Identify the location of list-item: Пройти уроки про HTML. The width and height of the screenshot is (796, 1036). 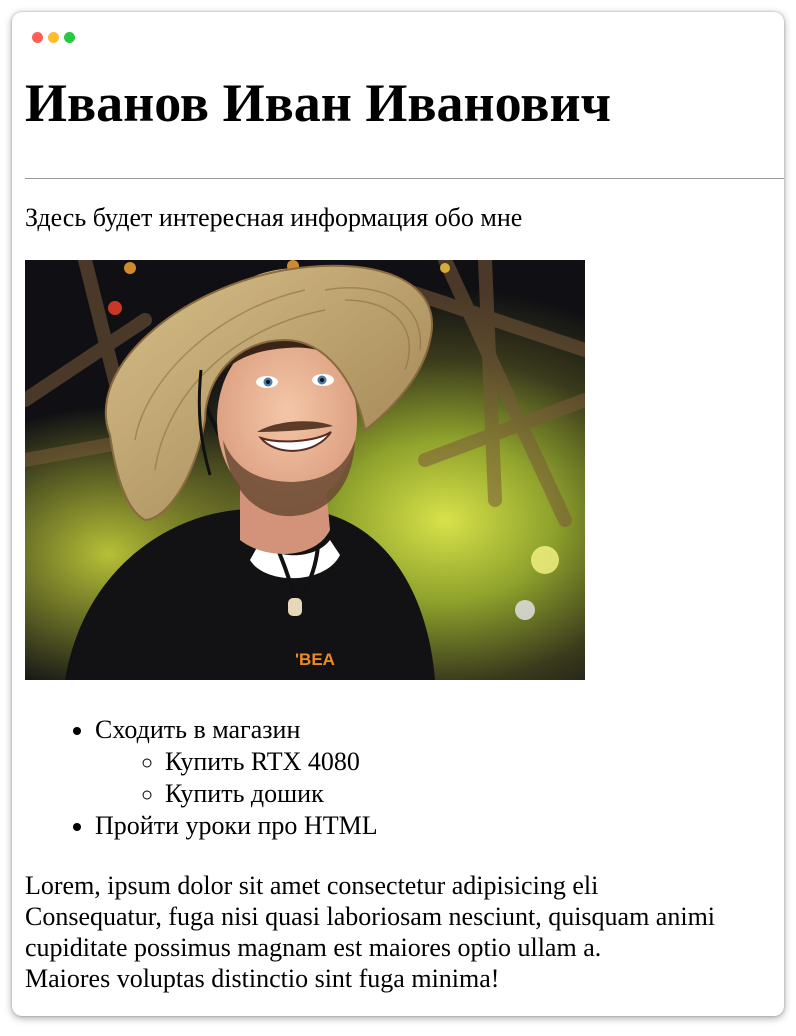
(236, 826).